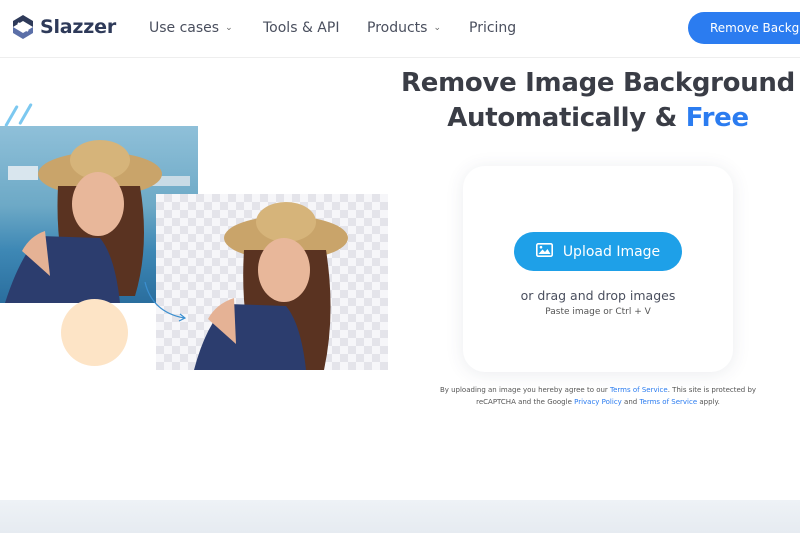 The height and width of the screenshot is (533, 800). What do you see at coordinates (708, 402) in the screenshot?
I see `terms-text: apply.` at bounding box center [708, 402].